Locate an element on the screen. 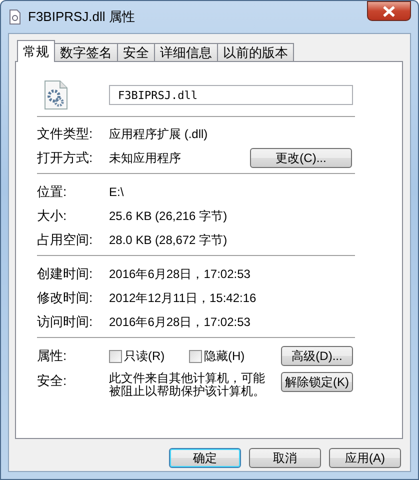 The height and width of the screenshot is (480, 419). window-title: F3BIPRSJ.dll 属性 is located at coordinates (82, 17).